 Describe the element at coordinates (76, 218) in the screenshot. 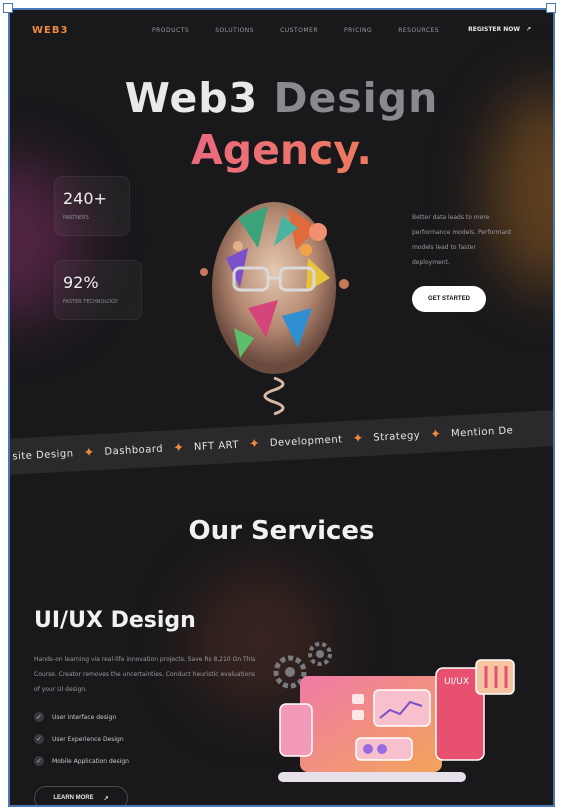

I see `stat-label: PARTNERS` at that location.